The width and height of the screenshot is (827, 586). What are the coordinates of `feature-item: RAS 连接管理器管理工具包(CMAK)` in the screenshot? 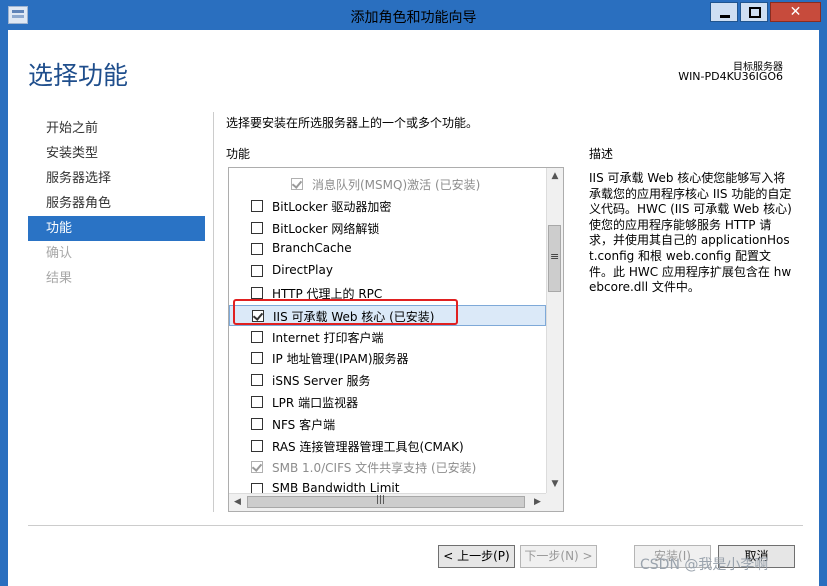 It's located at (387, 446).